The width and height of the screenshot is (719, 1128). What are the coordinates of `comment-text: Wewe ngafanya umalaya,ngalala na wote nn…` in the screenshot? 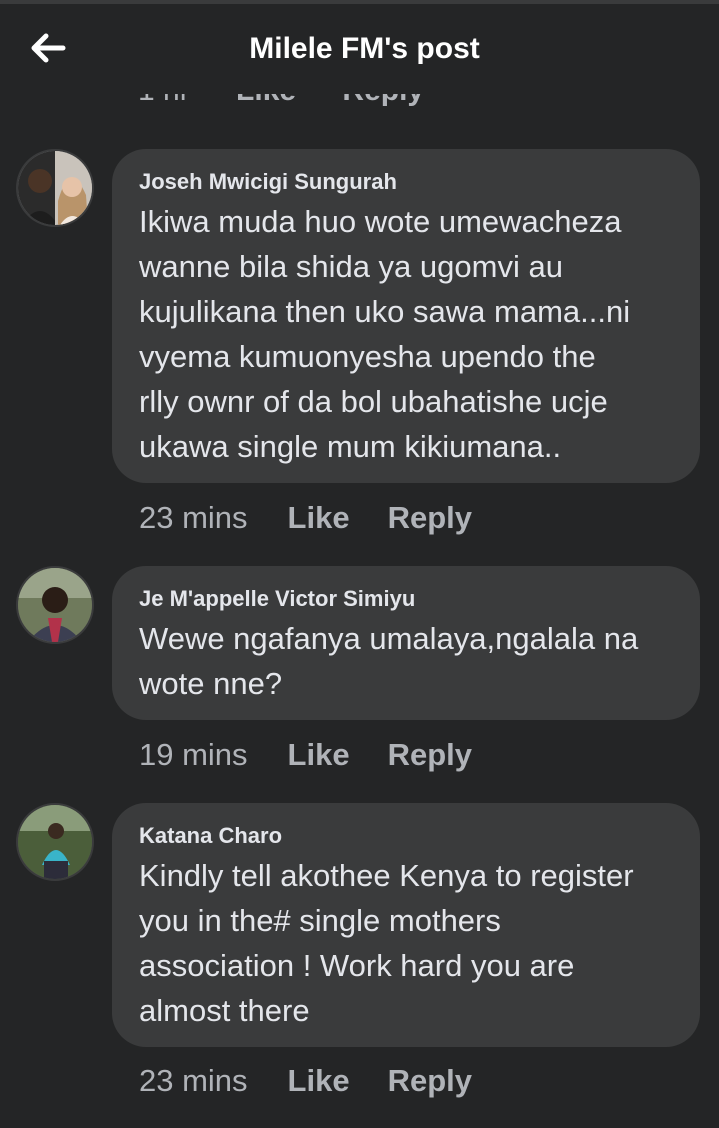 It's located at (407, 661).